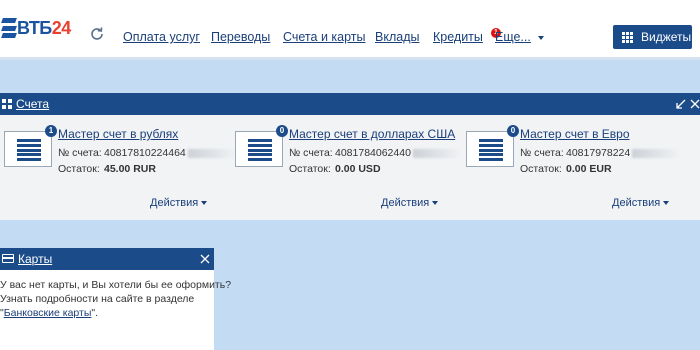 This screenshot has height=350, width=700. What do you see at coordinates (681, 104) in the screenshot?
I see `collapse-icon` at bounding box center [681, 104].